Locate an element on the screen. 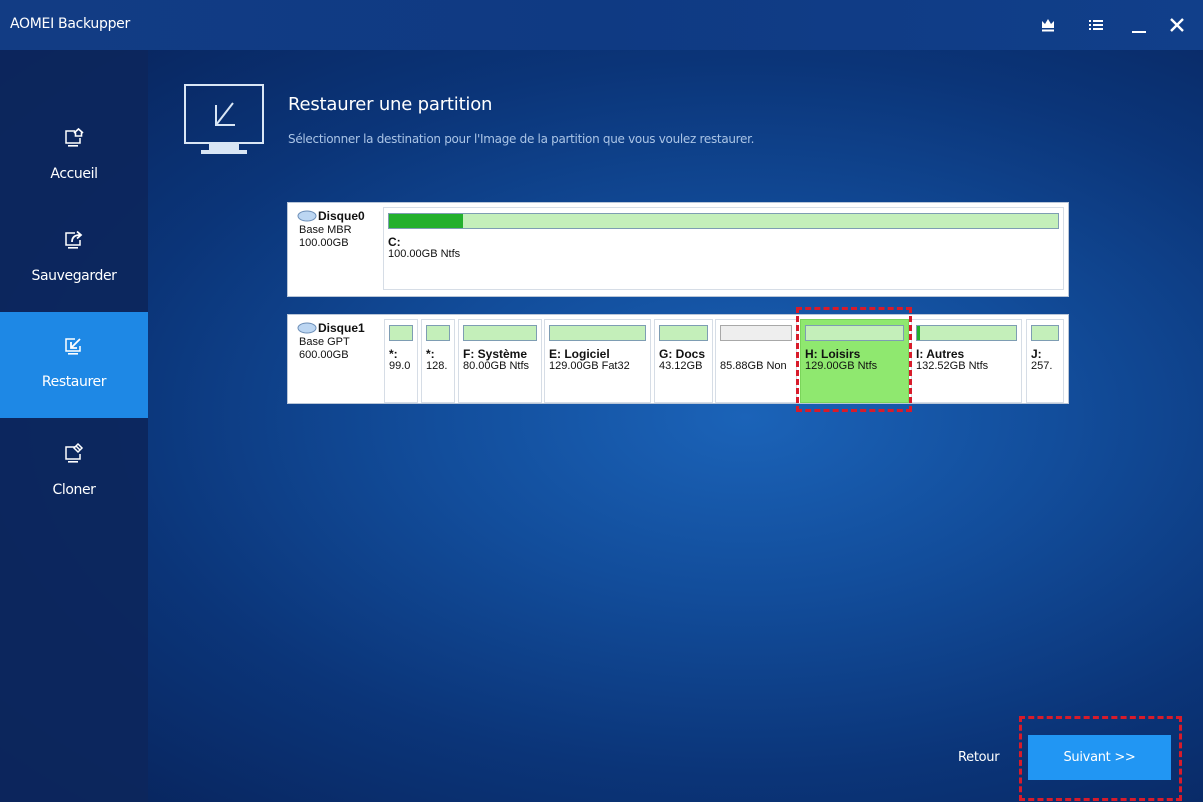  menu-icon is located at coordinates (1096, 25).